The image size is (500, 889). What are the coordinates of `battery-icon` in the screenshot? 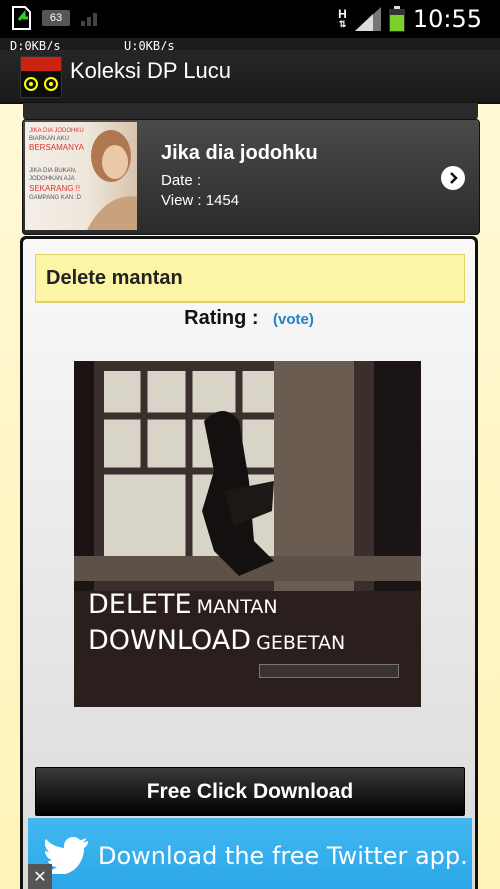 It's located at (396, 19).